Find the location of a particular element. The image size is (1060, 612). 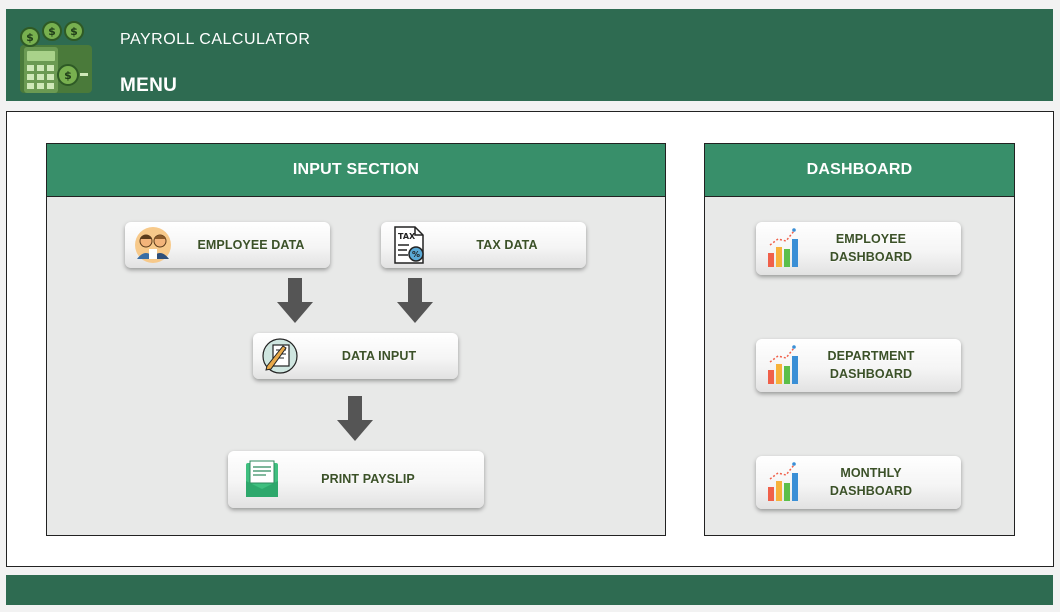

app-header: $ $ $ $ PAYROLL CALCULATOR MENU is located at coordinates (529, 55).